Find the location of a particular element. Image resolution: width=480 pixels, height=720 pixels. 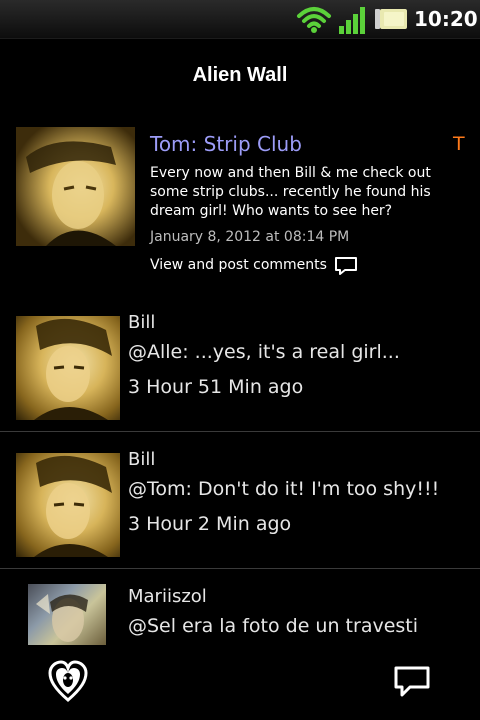

view-comments-label: View and post comments is located at coordinates (238, 265).